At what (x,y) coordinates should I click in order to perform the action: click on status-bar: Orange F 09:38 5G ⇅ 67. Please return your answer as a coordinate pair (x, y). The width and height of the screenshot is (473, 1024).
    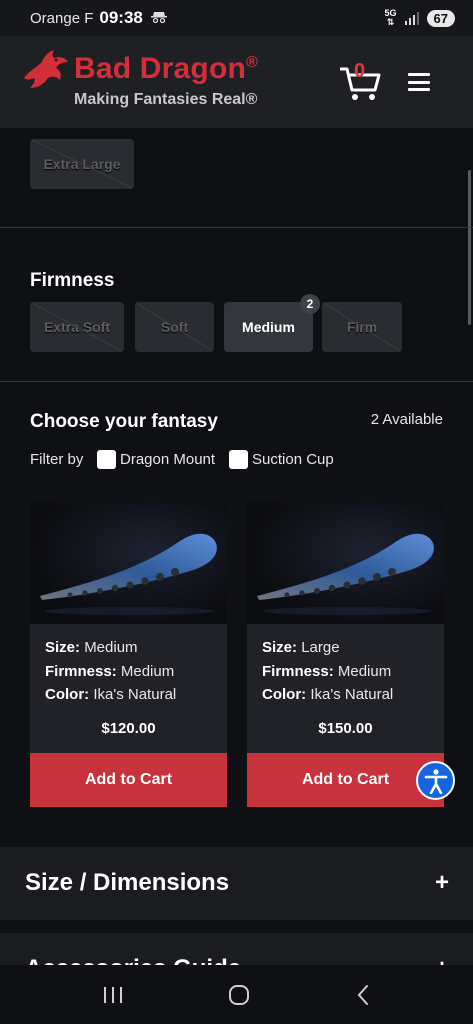
    Looking at the image, I should click on (236, 18).